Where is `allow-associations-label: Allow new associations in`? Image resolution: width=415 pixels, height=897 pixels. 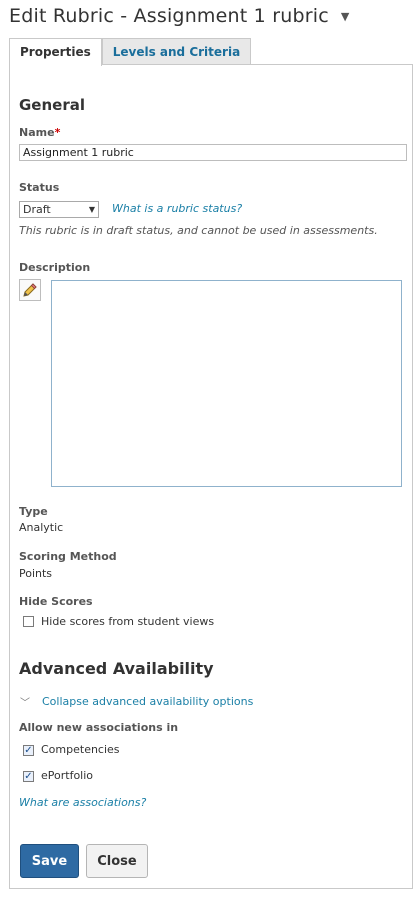
allow-associations-label: Allow new associations in is located at coordinates (99, 727).